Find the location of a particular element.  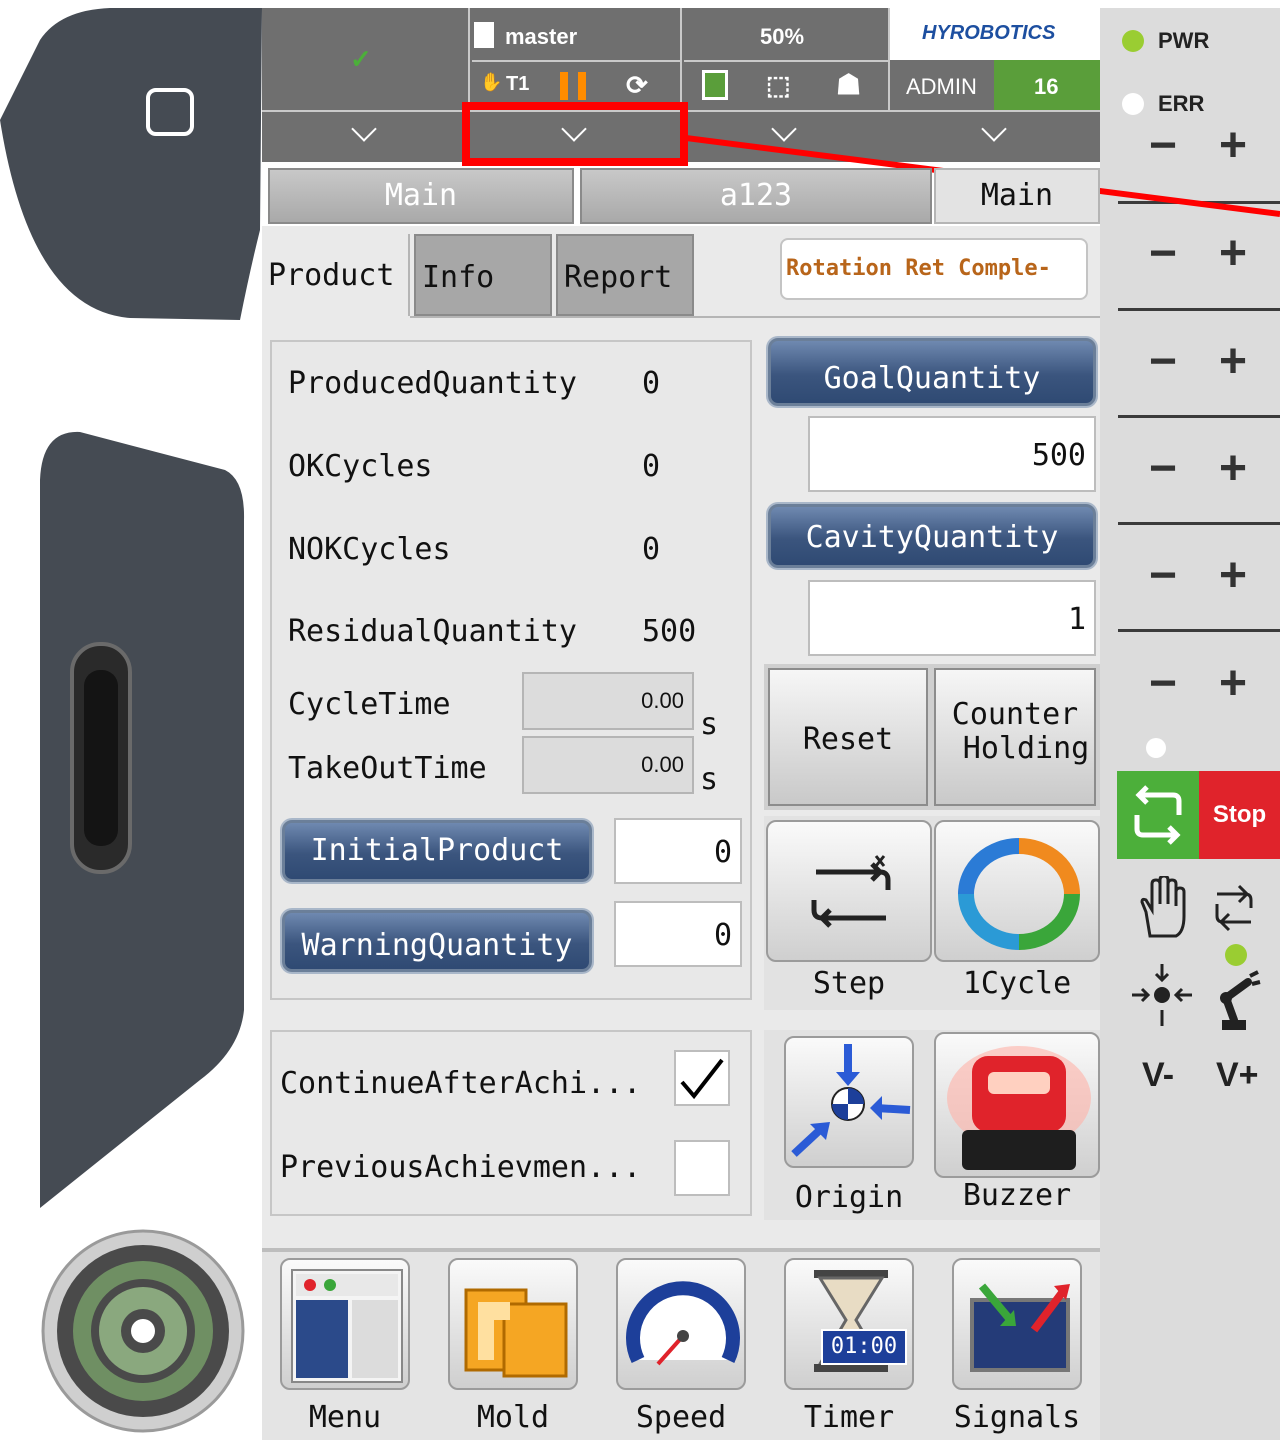

origin-caption: Origin is located at coordinates (849, 1197).